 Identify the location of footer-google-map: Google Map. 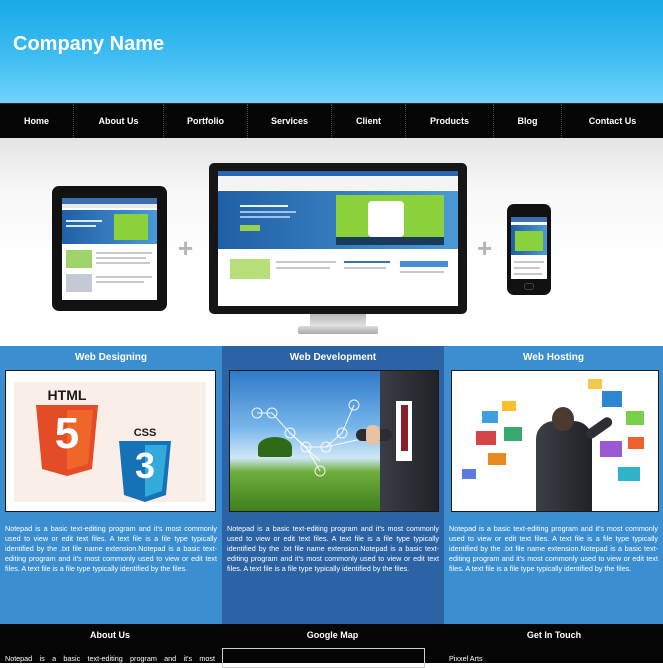
(332, 646).